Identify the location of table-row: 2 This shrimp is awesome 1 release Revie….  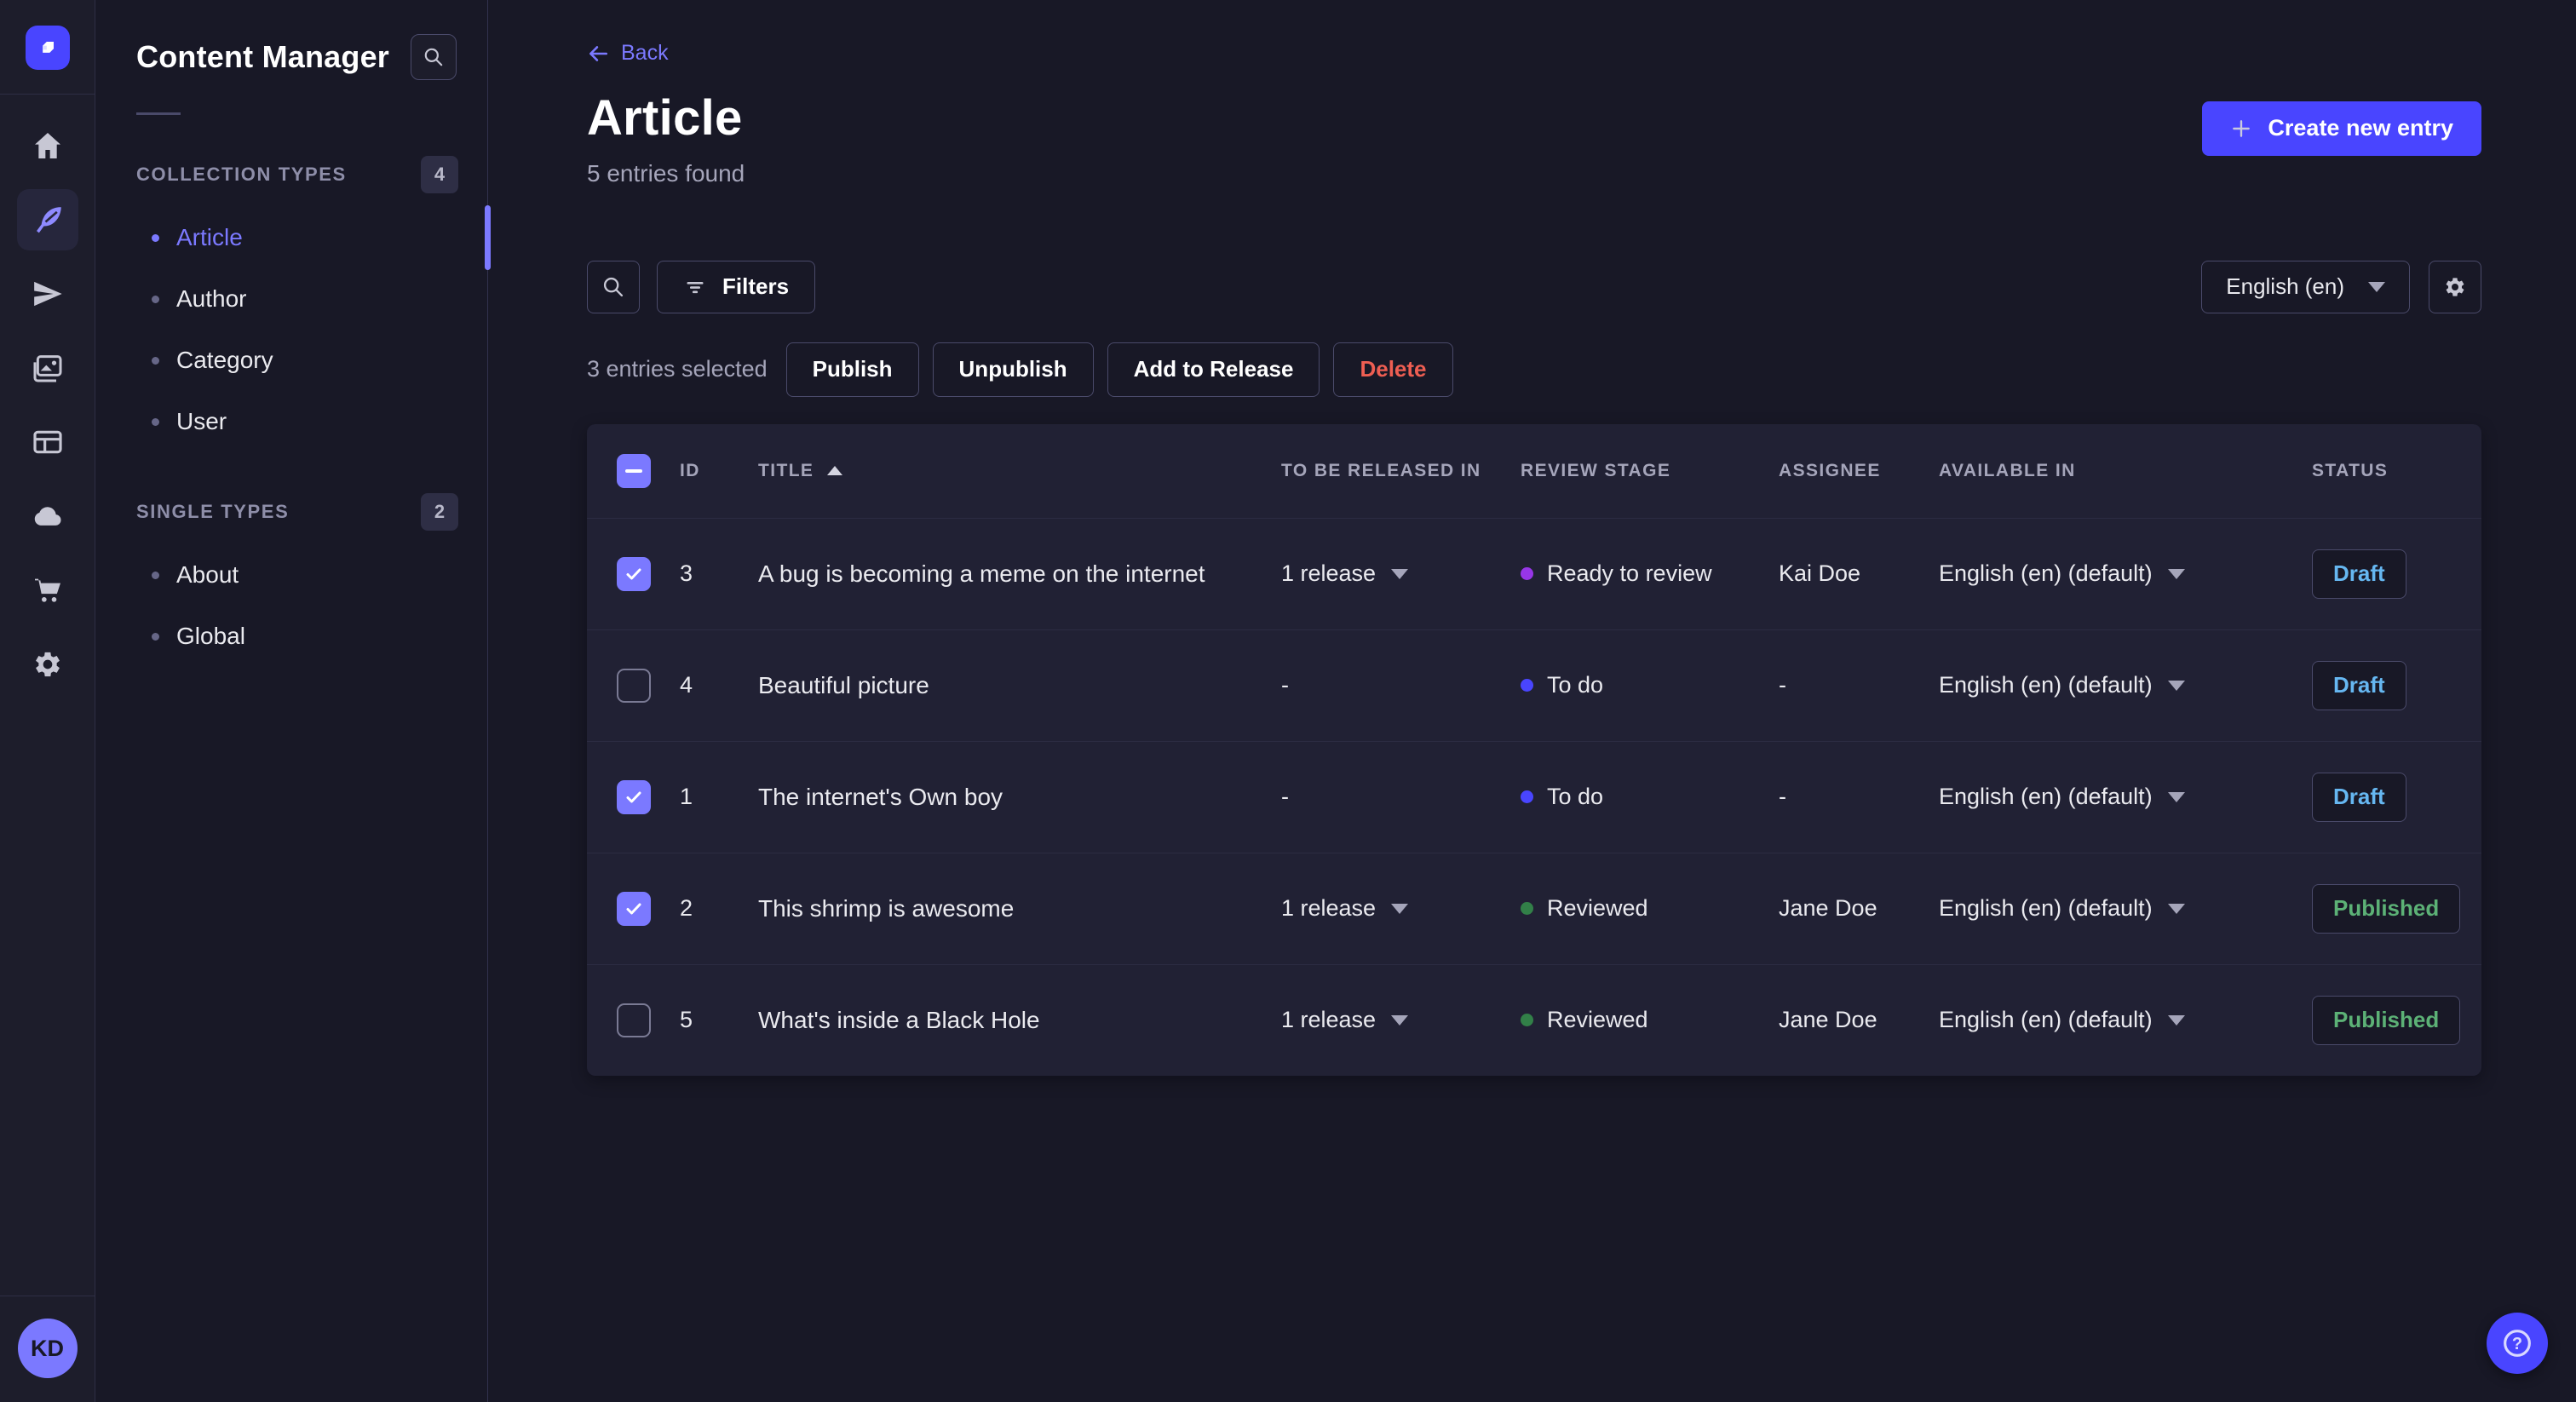
(1534, 908).